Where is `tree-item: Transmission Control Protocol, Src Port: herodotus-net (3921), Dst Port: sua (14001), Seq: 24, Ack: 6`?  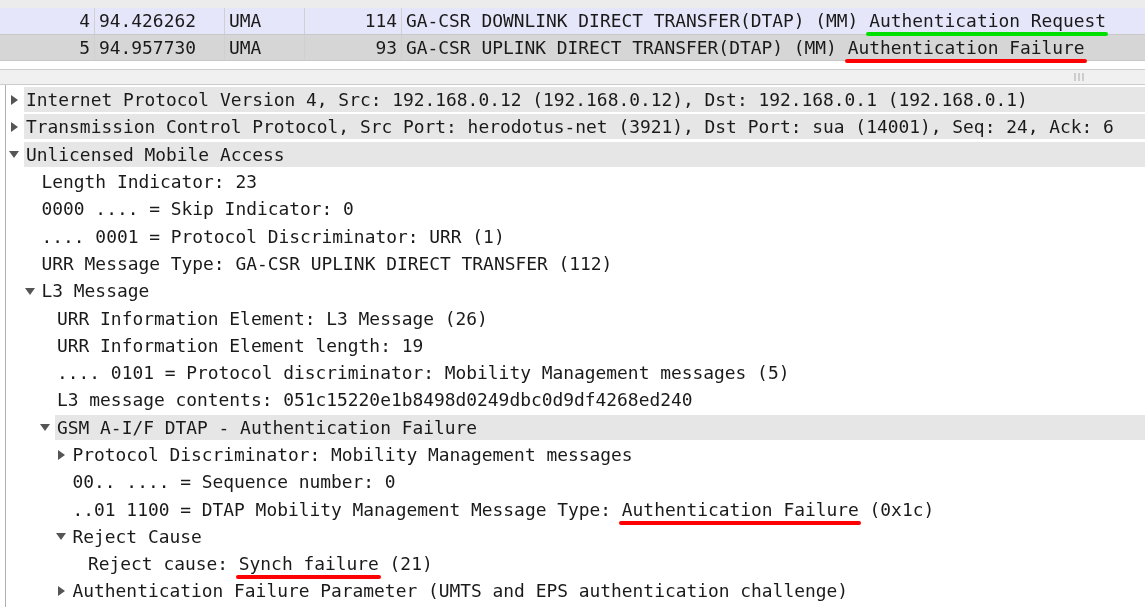 tree-item: Transmission Control Protocol, Src Port: herodotus-net (3921), Dst Port: sua (14001), Seq: 24, Ack: 6 is located at coordinates (584, 127).